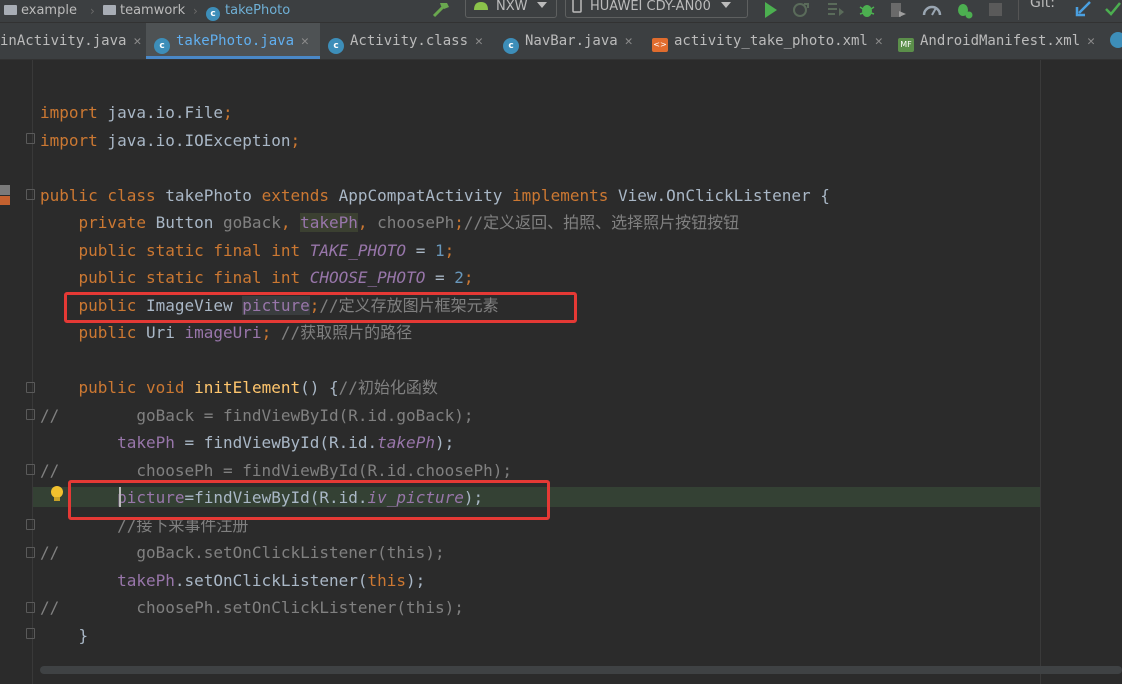 The width and height of the screenshot is (1122, 684). Describe the element at coordinates (64, 635) in the screenshot. I see `code-line: }` at that location.